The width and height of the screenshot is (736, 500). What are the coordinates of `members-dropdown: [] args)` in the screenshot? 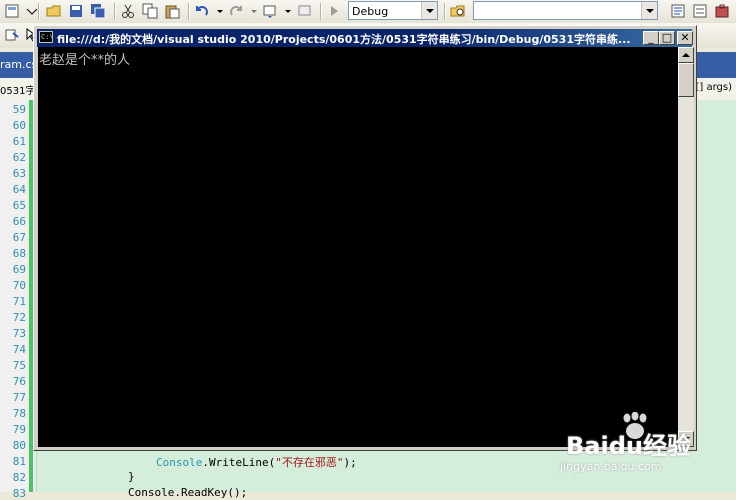 It's located at (713, 87).